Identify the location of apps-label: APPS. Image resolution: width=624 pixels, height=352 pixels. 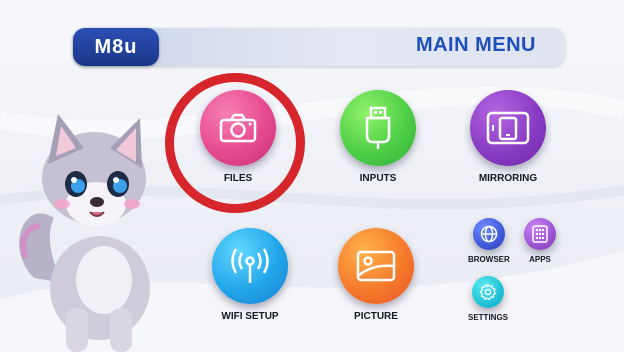
(540, 259).